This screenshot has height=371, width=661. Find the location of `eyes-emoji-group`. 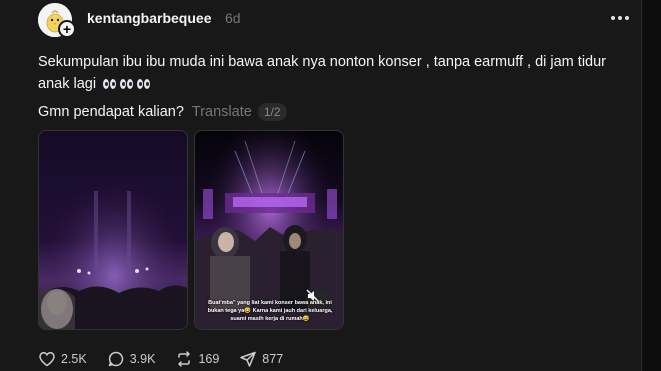

eyes-emoji-group is located at coordinates (127, 84).